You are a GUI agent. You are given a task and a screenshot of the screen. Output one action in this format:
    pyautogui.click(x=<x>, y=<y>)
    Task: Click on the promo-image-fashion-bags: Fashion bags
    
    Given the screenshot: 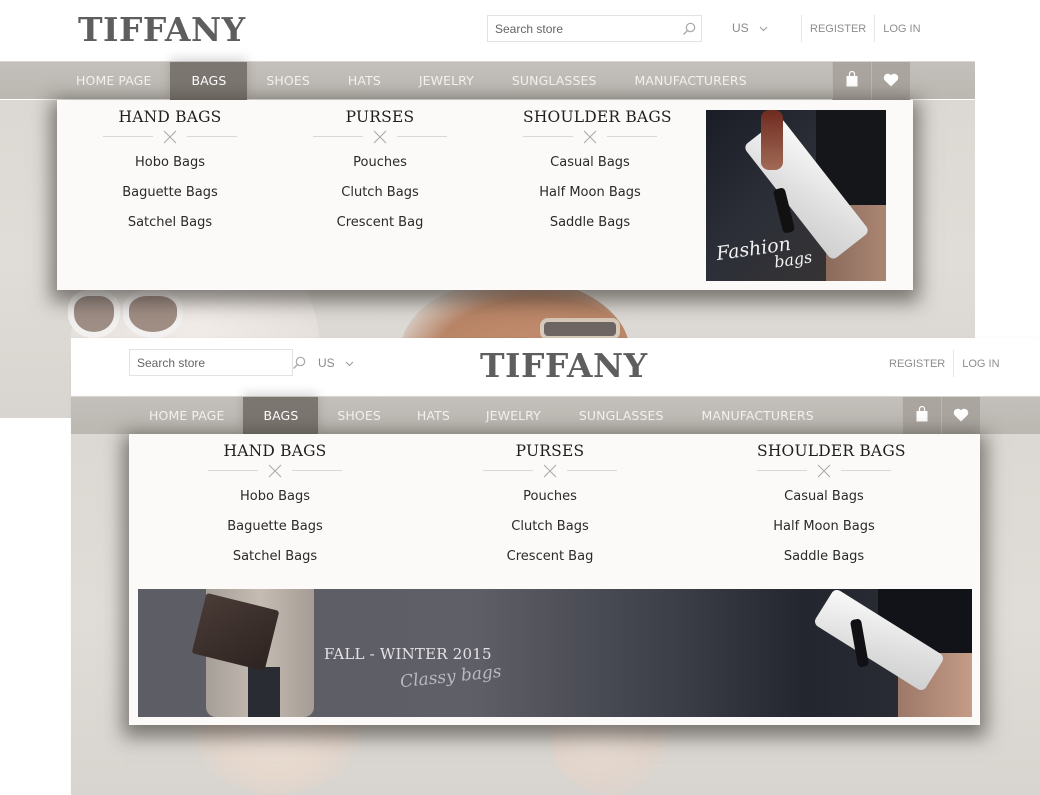 What is the action you would take?
    pyautogui.click(x=796, y=195)
    